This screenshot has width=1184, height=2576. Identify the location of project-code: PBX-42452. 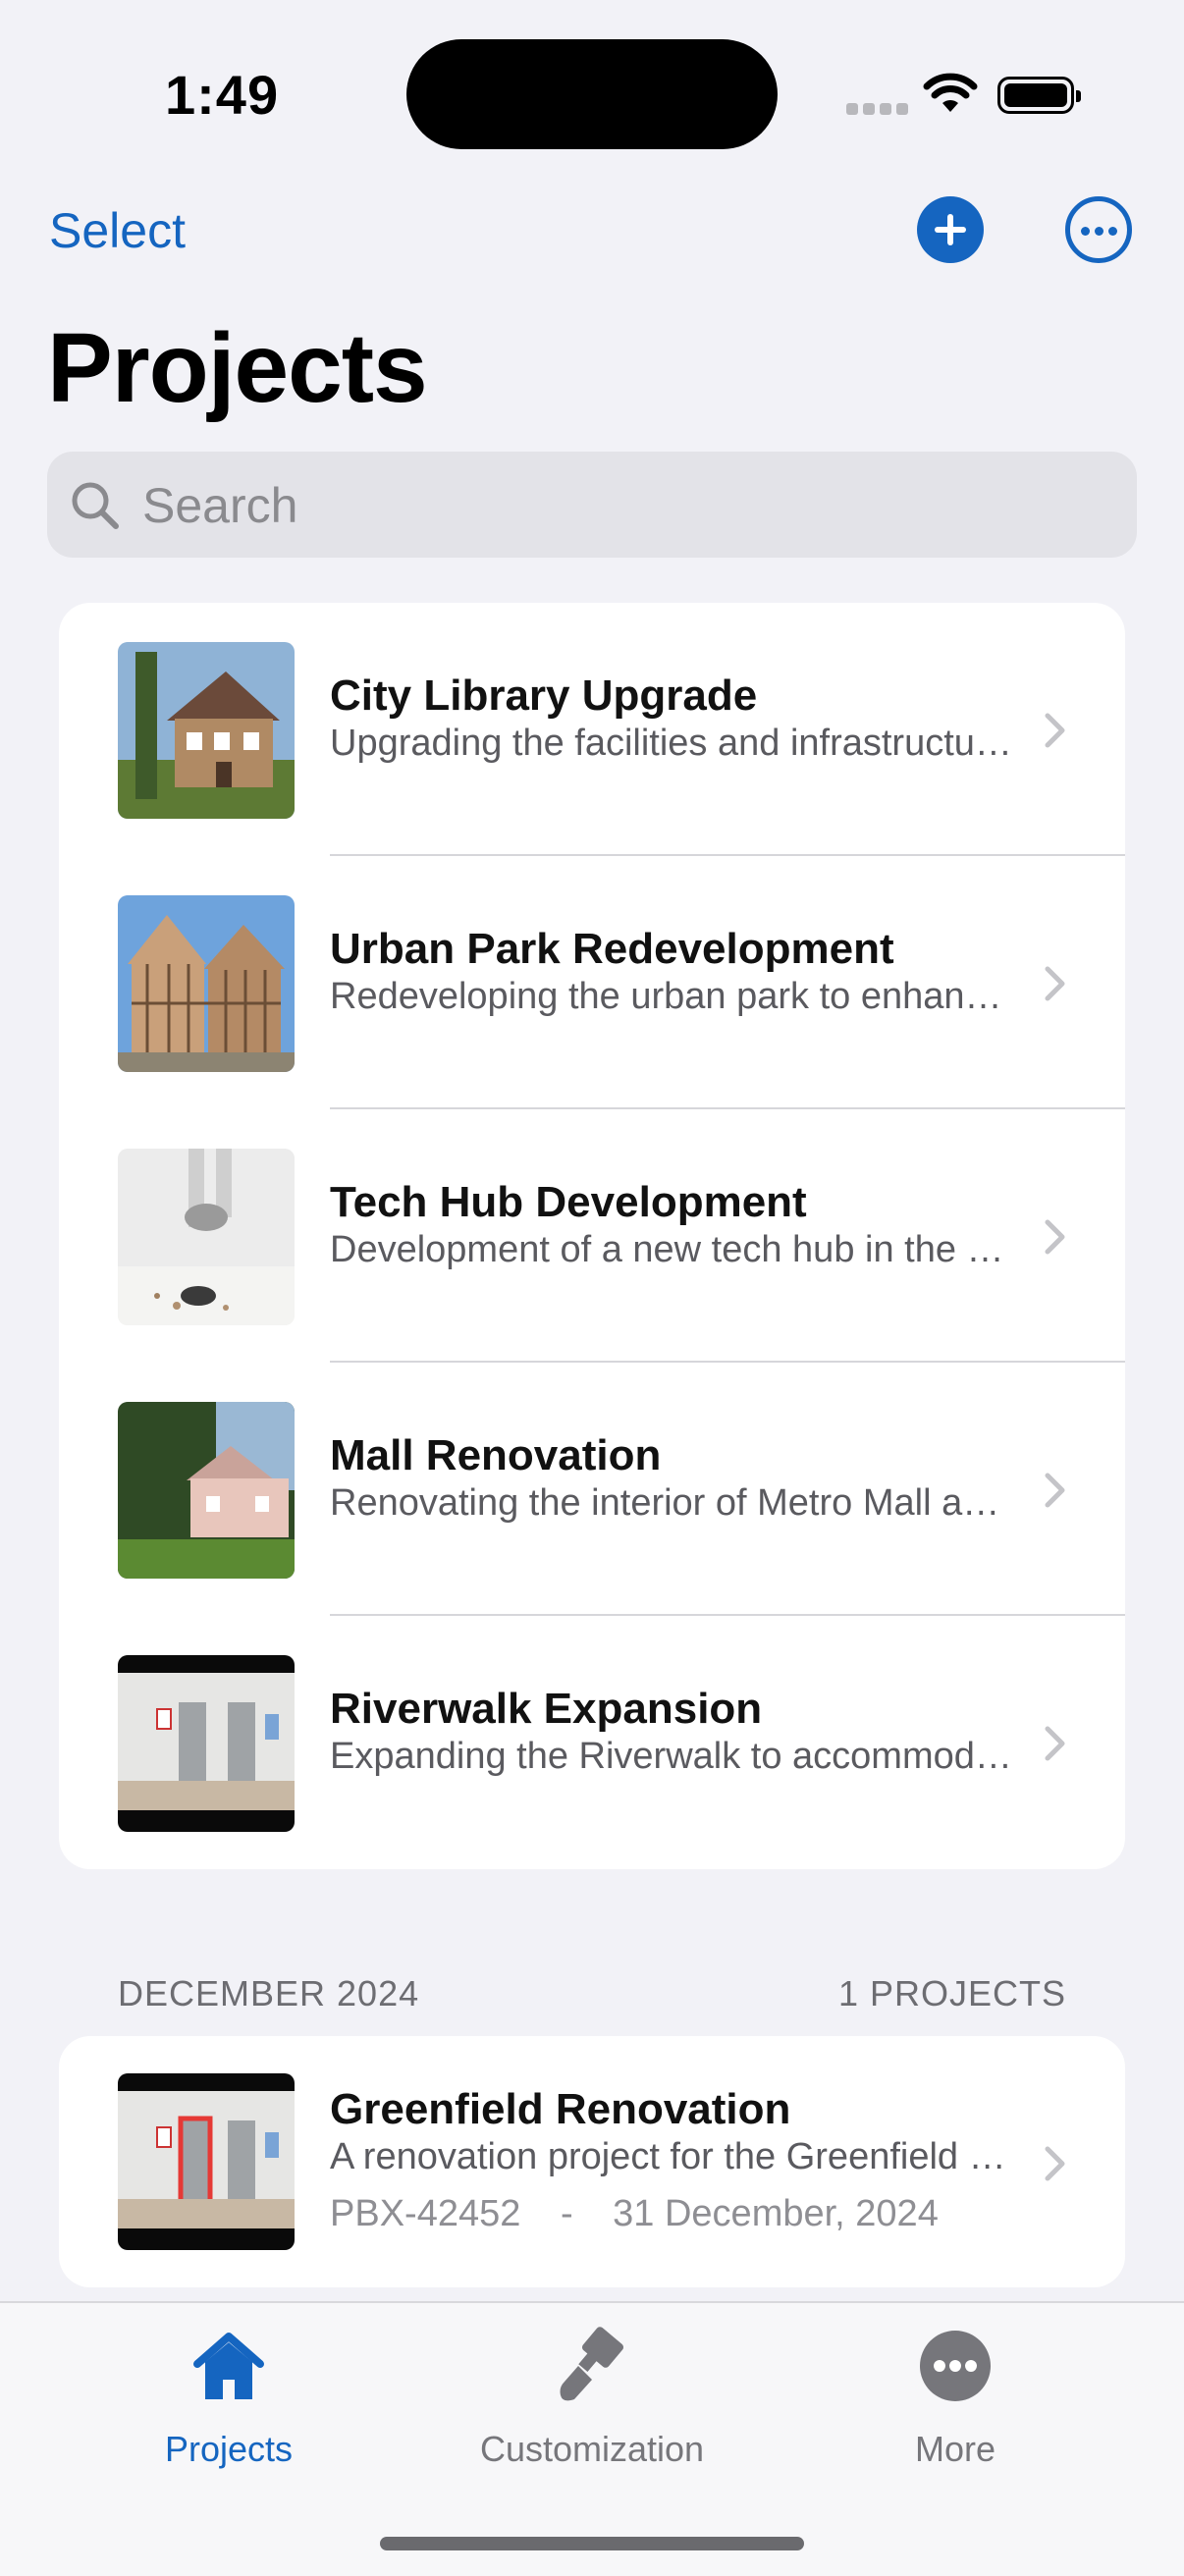
(425, 2213).